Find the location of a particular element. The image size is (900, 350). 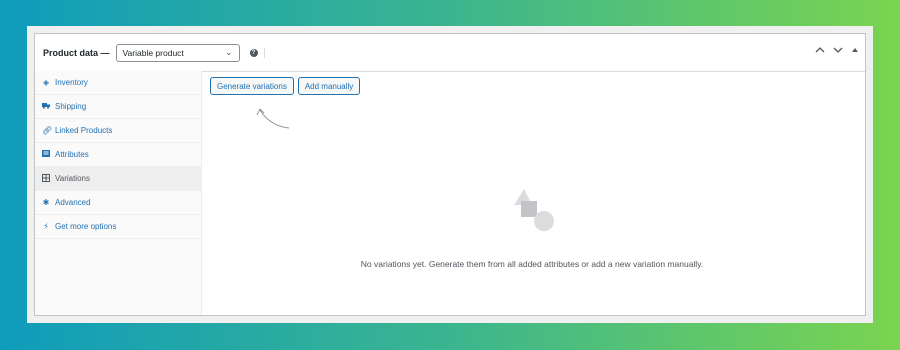

tab-label: Advanced is located at coordinates (73, 202).